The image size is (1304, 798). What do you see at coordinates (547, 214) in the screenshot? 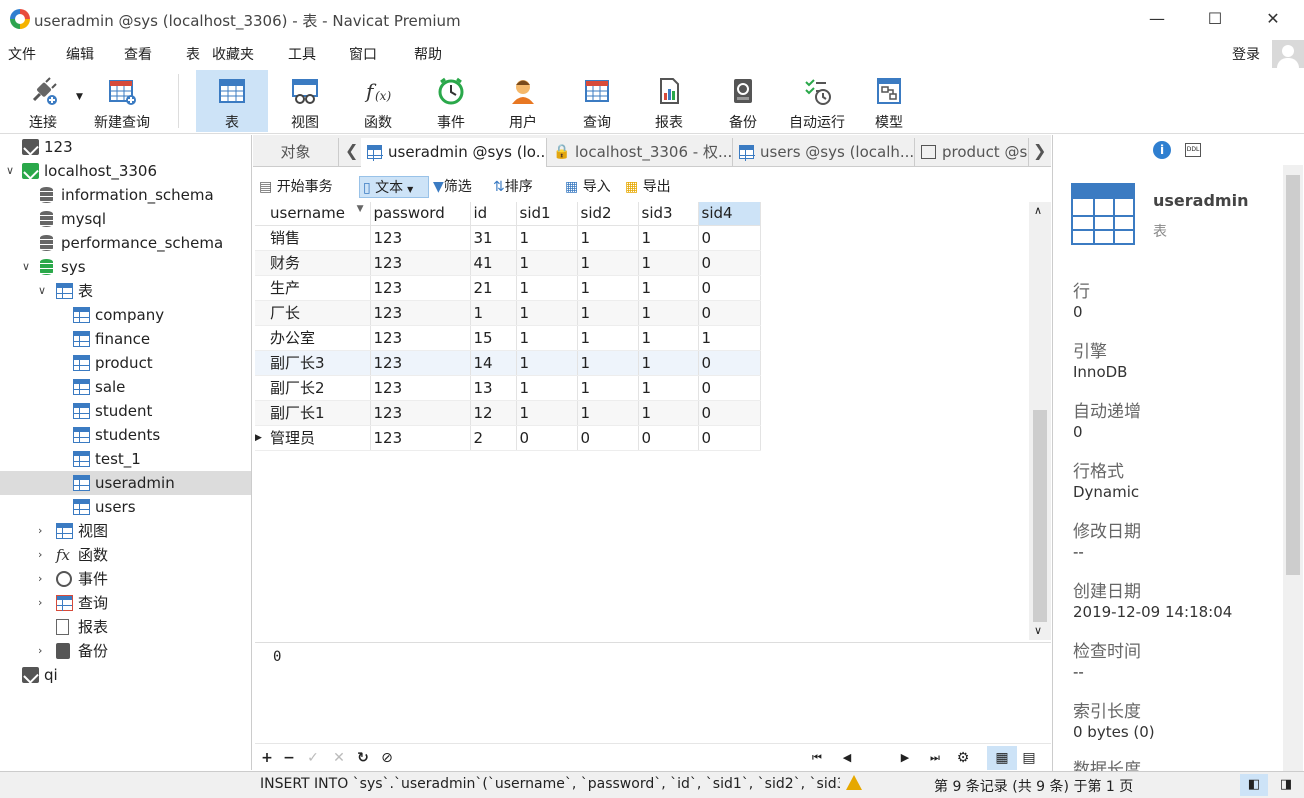
I see `column-header-sid1: sid1` at bounding box center [547, 214].